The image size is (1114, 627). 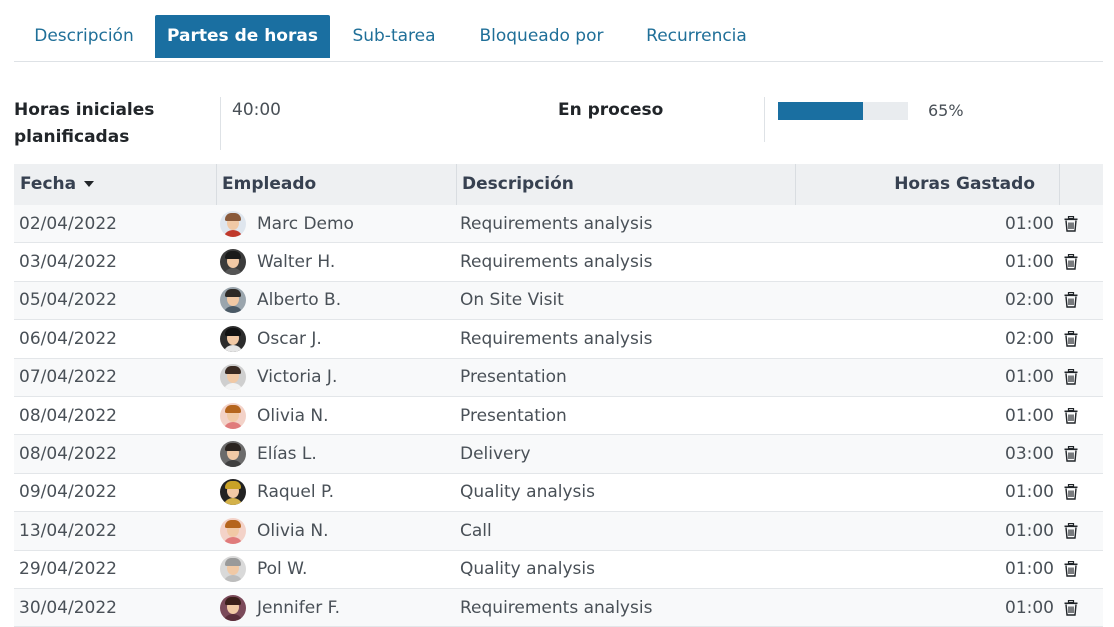 I want to click on progress-percent: 65%, so click(x=946, y=110).